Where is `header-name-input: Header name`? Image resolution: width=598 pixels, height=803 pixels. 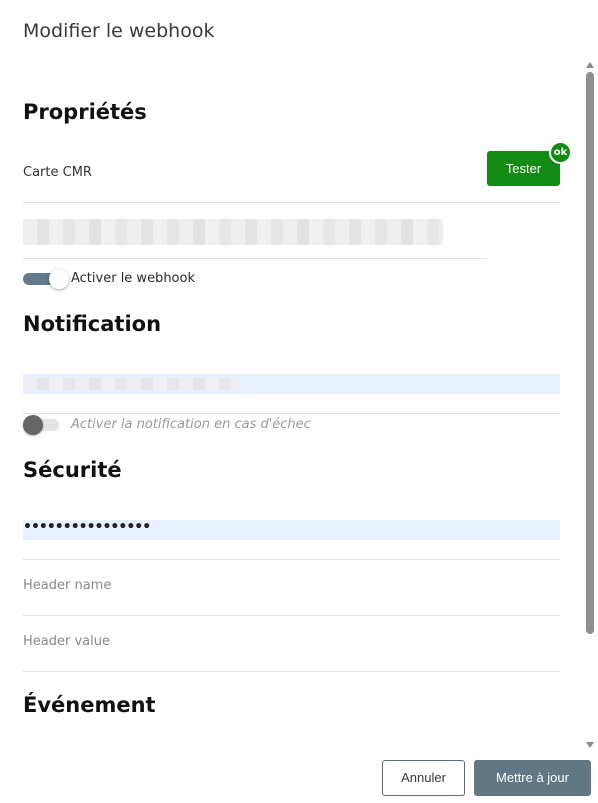 header-name-input: Header name is located at coordinates (67, 585).